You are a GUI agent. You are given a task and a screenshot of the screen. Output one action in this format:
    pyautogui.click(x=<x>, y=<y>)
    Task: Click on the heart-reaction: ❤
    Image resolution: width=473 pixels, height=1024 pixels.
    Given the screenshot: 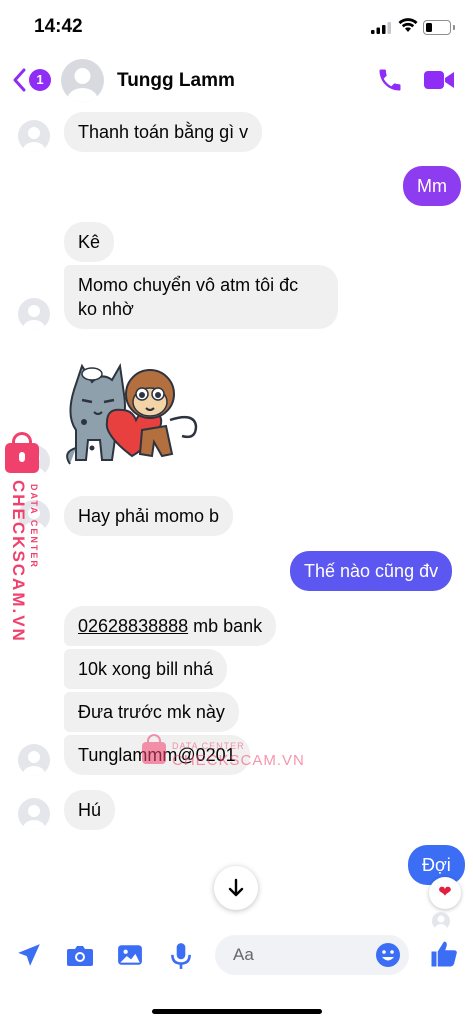 What is the action you would take?
    pyautogui.click(x=445, y=893)
    